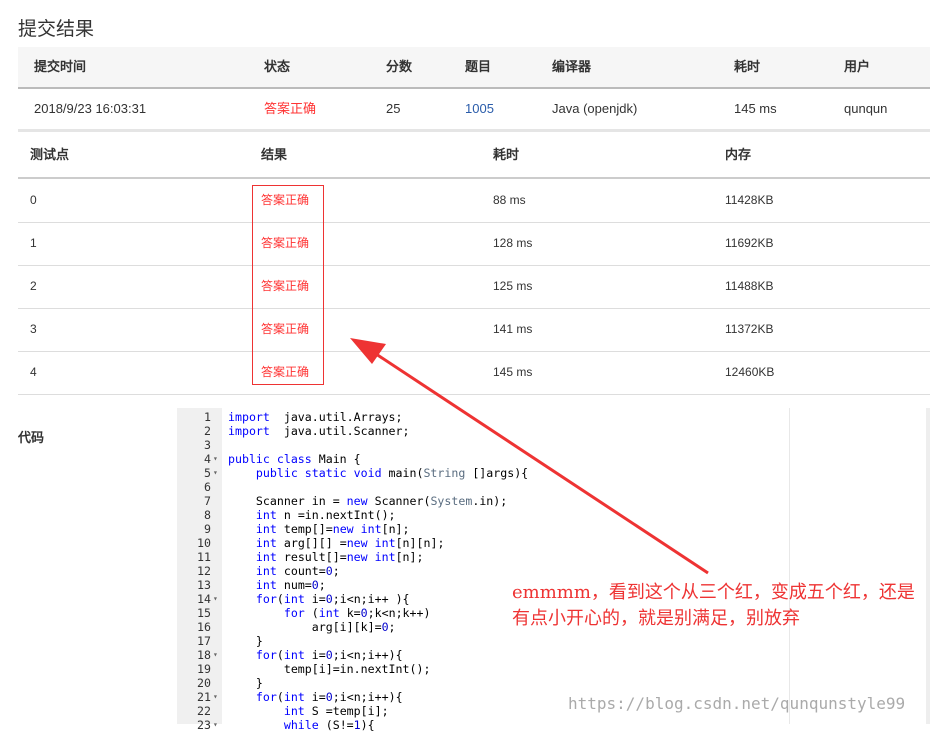 Image resolution: width=930 pixels, height=732 pixels. I want to click on code-text: int num=0;, so click(277, 585).